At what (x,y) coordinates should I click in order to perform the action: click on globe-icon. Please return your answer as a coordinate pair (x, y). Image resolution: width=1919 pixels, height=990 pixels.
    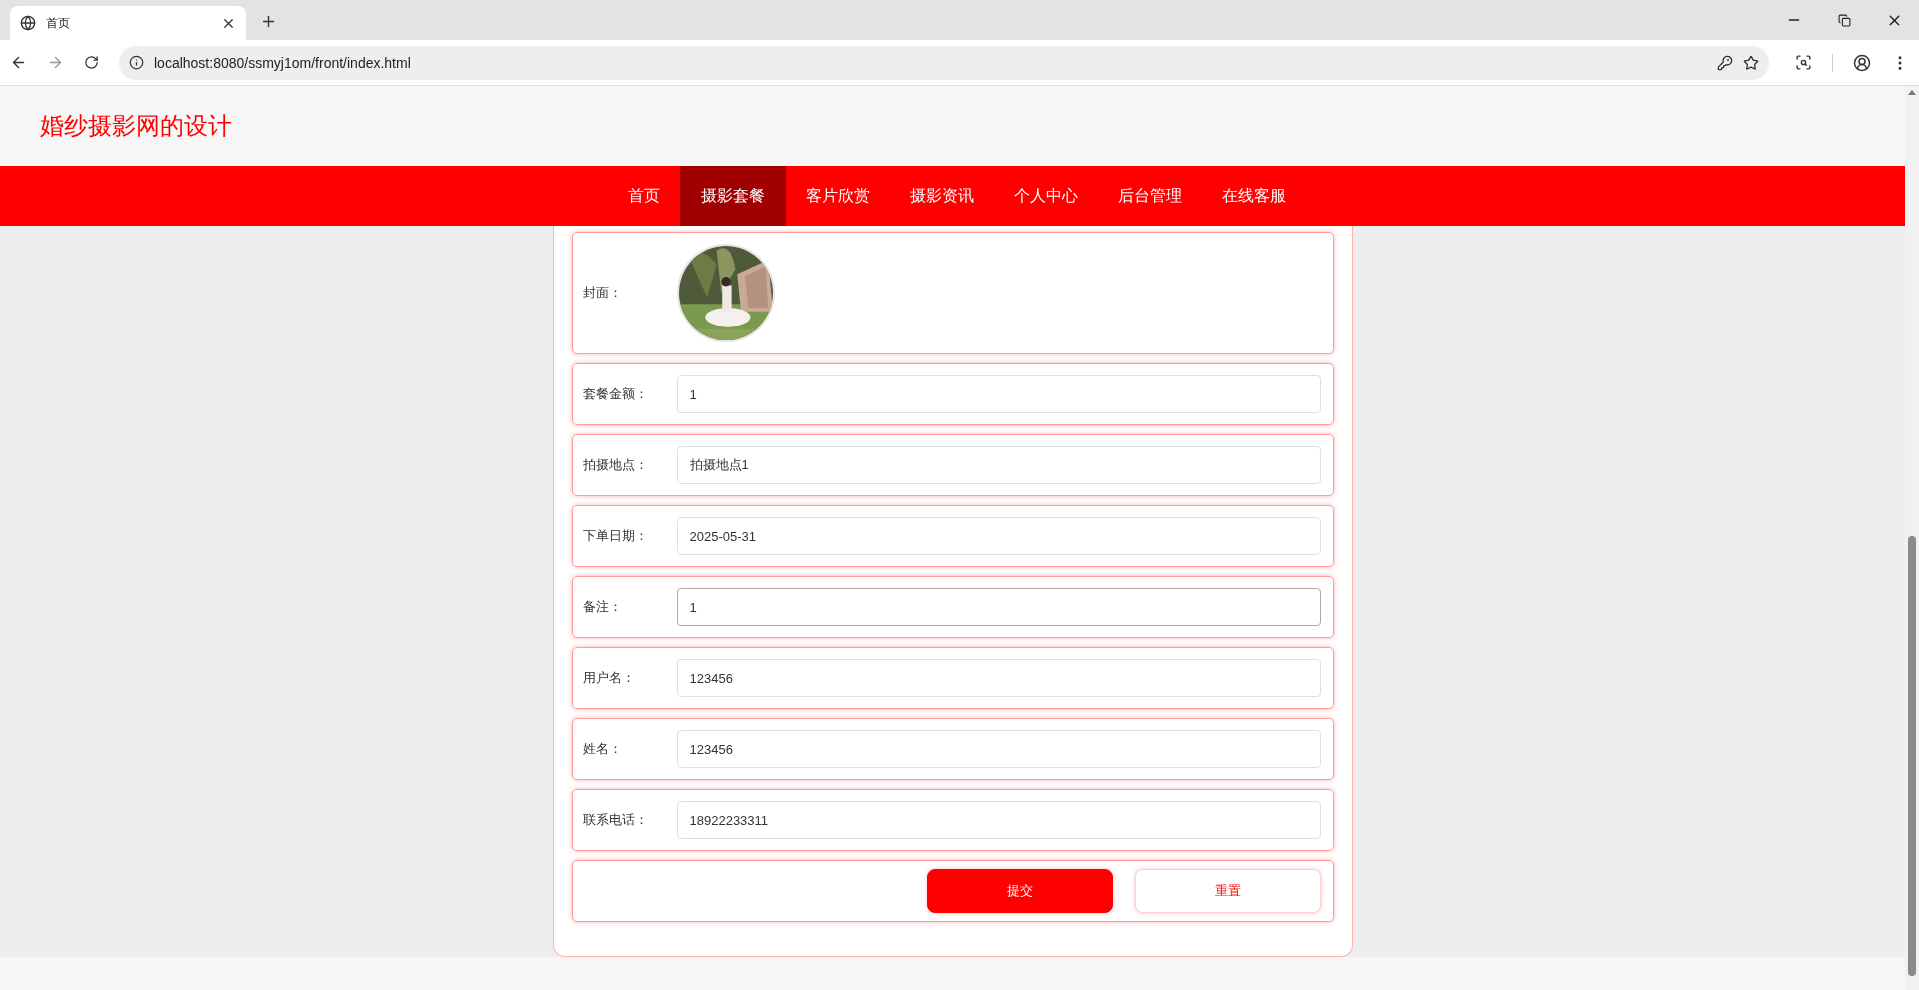
    Looking at the image, I should click on (28, 23).